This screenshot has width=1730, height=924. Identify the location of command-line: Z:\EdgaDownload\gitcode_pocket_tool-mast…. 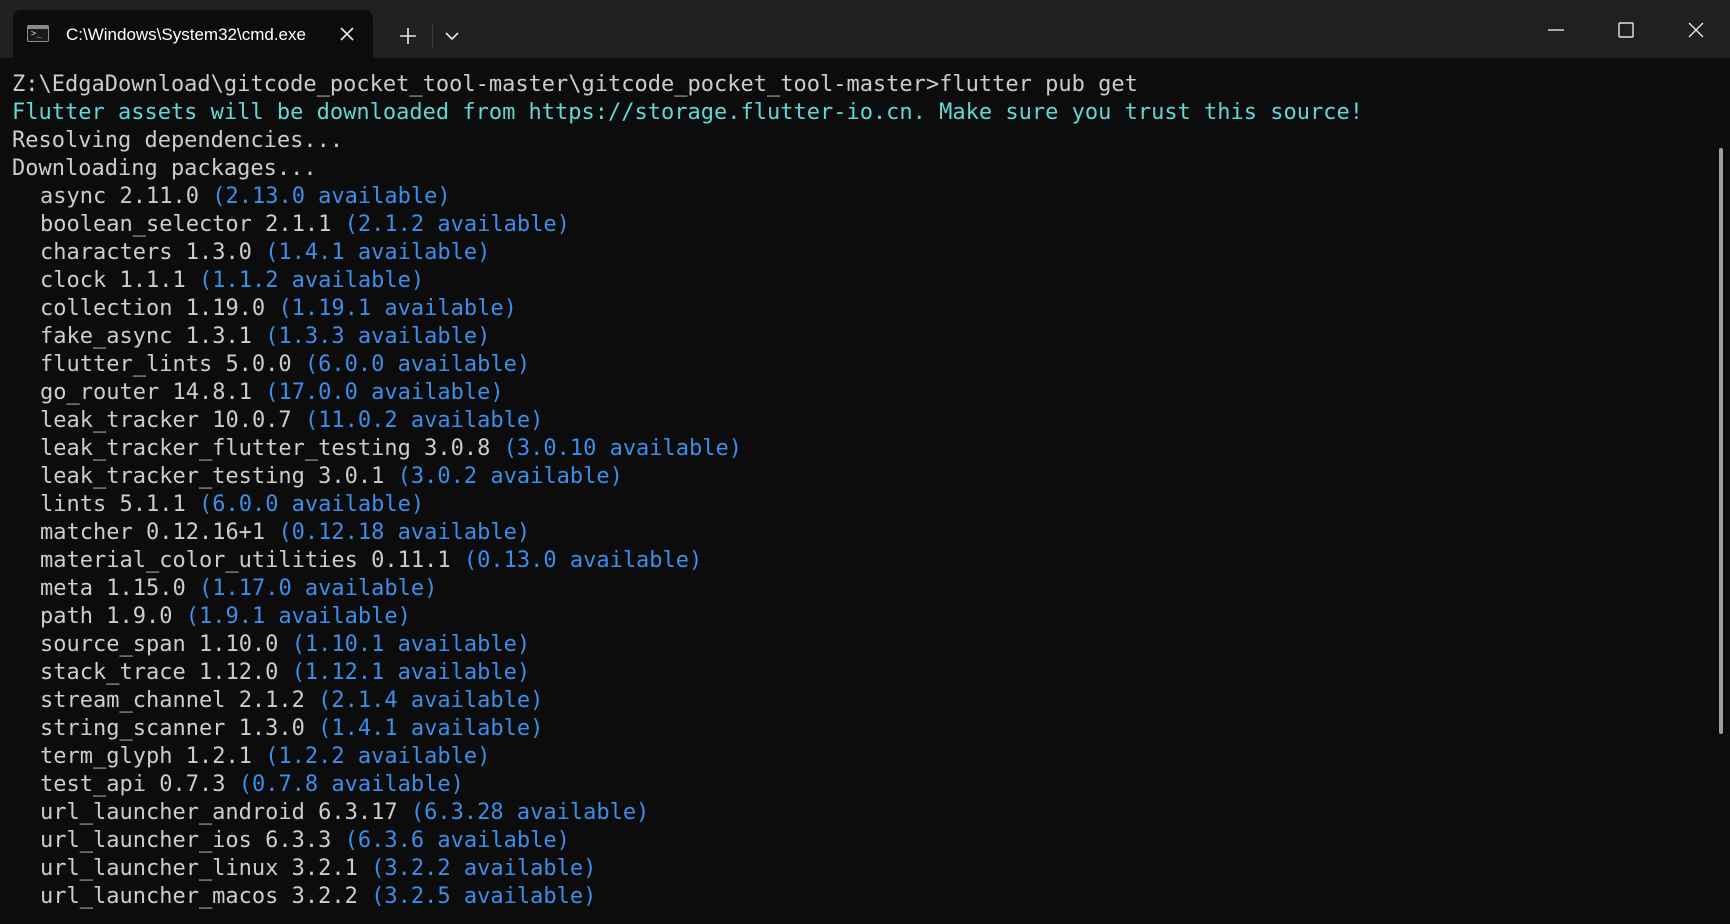
(575, 84).